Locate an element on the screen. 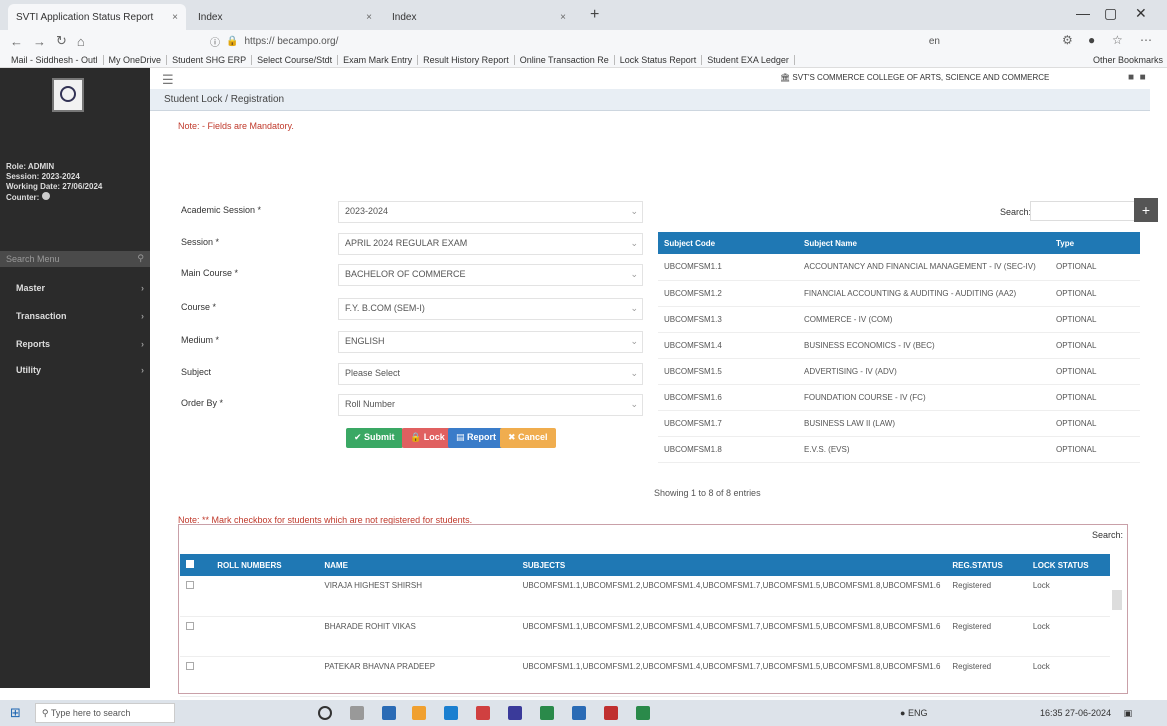 The image size is (1167, 726). table-scrollbar is located at coordinates (1117, 600).